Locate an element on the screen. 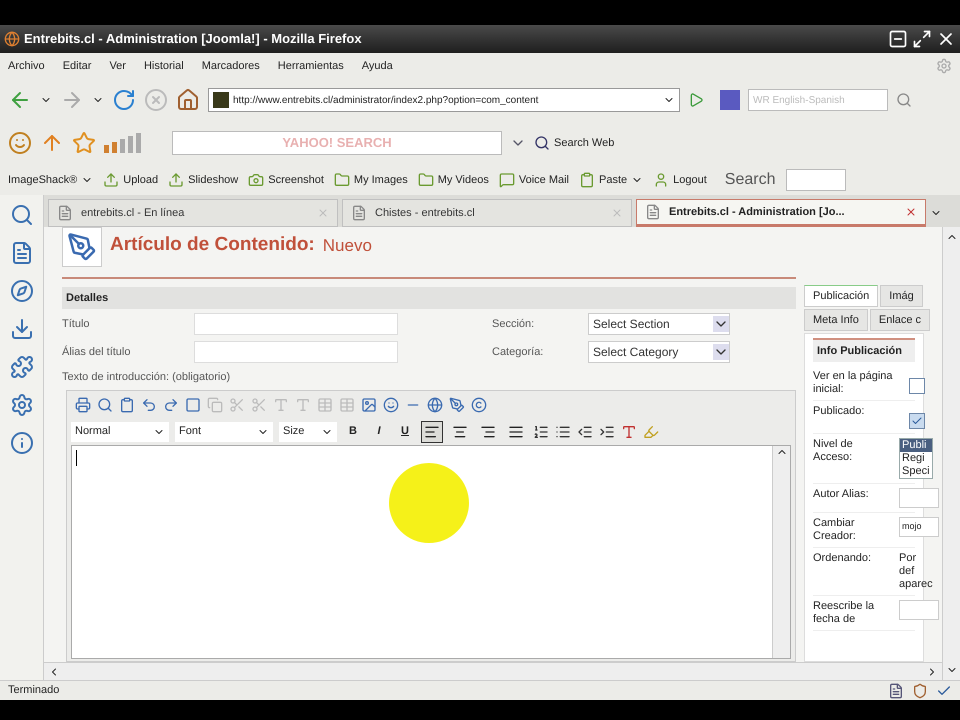 This screenshot has height=720, width=960. home-icon is located at coordinates (188, 100).